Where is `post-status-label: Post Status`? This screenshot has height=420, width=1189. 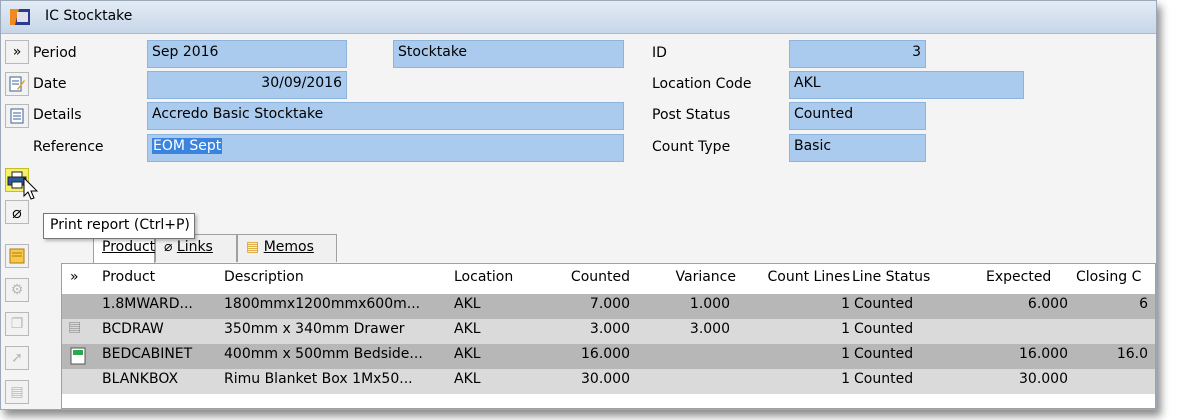
post-status-label: Post Status is located at coordinates (691, 115).